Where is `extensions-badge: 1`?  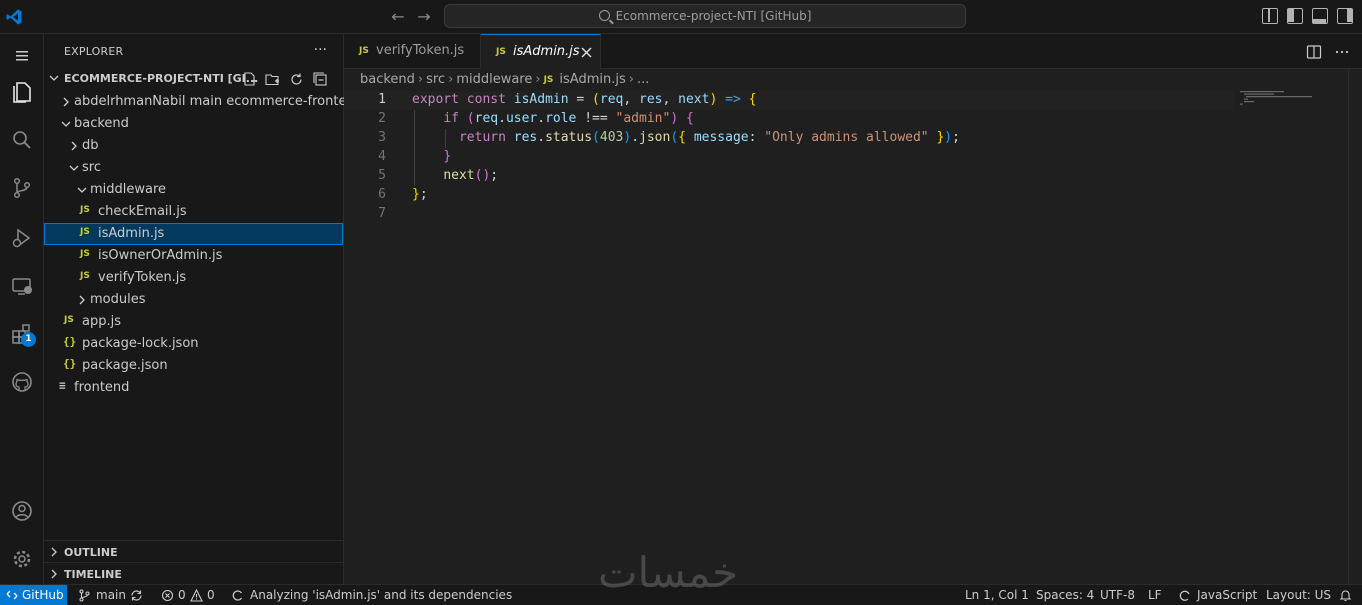
extensions-badge: 1 is located at coordinates (28, 339).